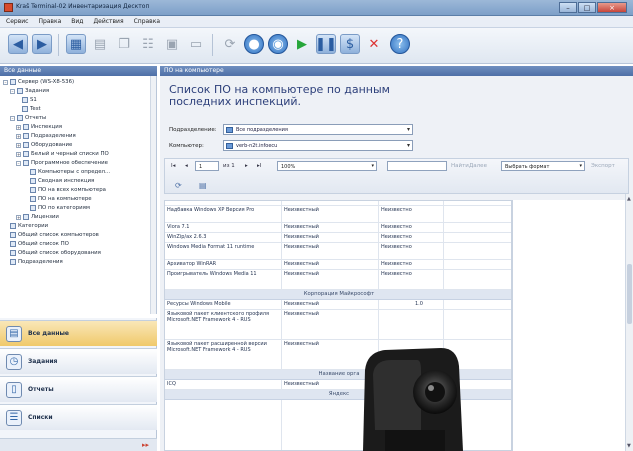  I want to click on copy-icon: ❐, so click(124, 44).